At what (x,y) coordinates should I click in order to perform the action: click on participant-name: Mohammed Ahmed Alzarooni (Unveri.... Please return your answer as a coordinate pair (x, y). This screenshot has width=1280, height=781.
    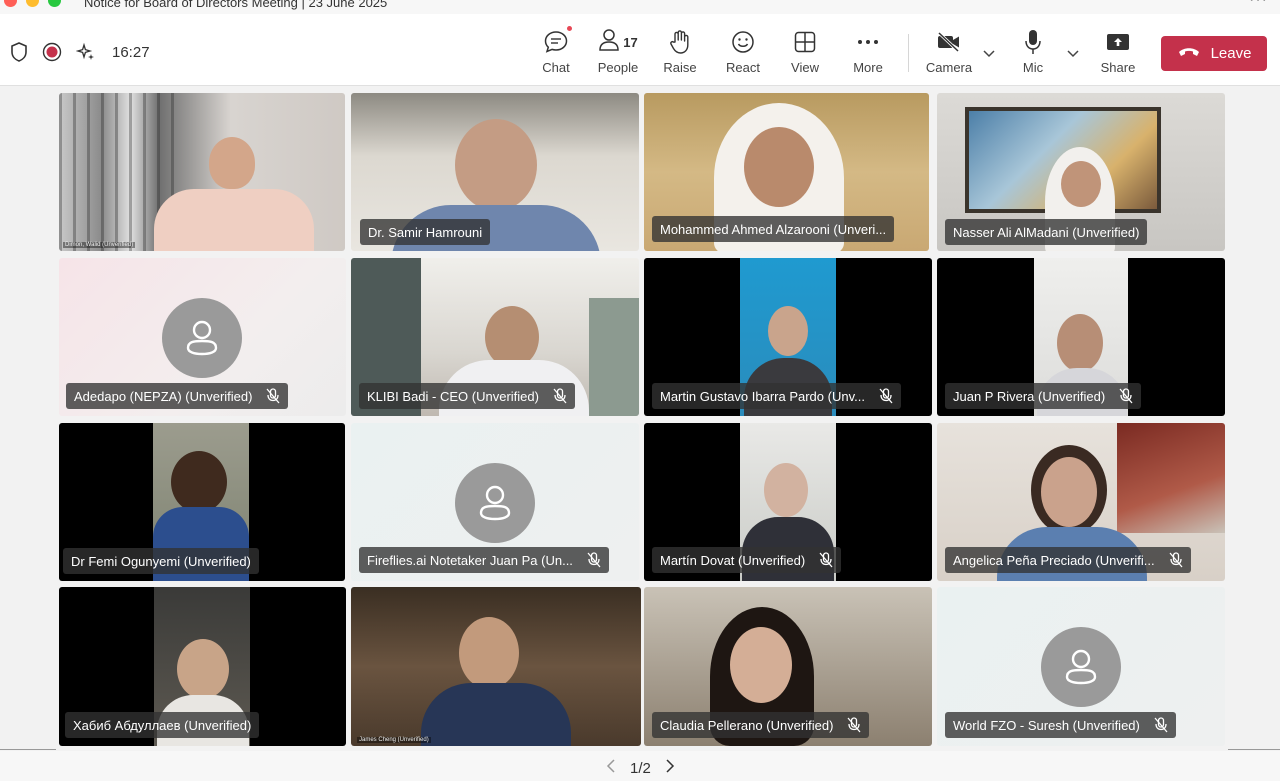
    Looking at the image, I should click on (773, 229).